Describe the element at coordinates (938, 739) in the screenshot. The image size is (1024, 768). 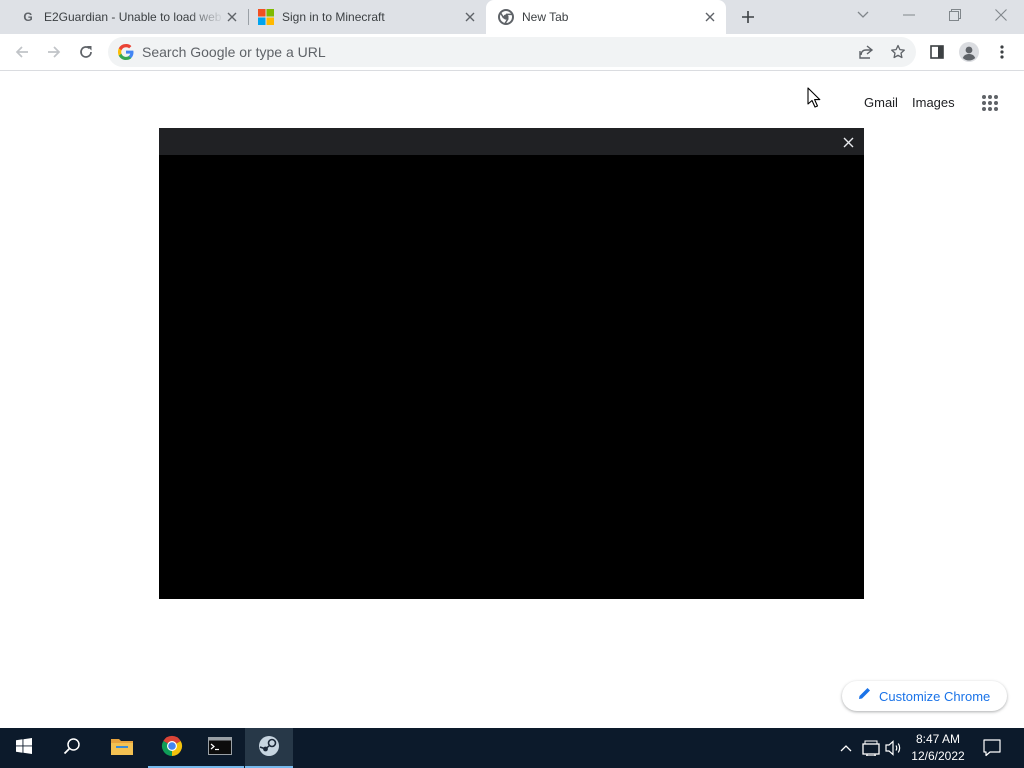
I see `clock-time: 8:47 AM` at that location.